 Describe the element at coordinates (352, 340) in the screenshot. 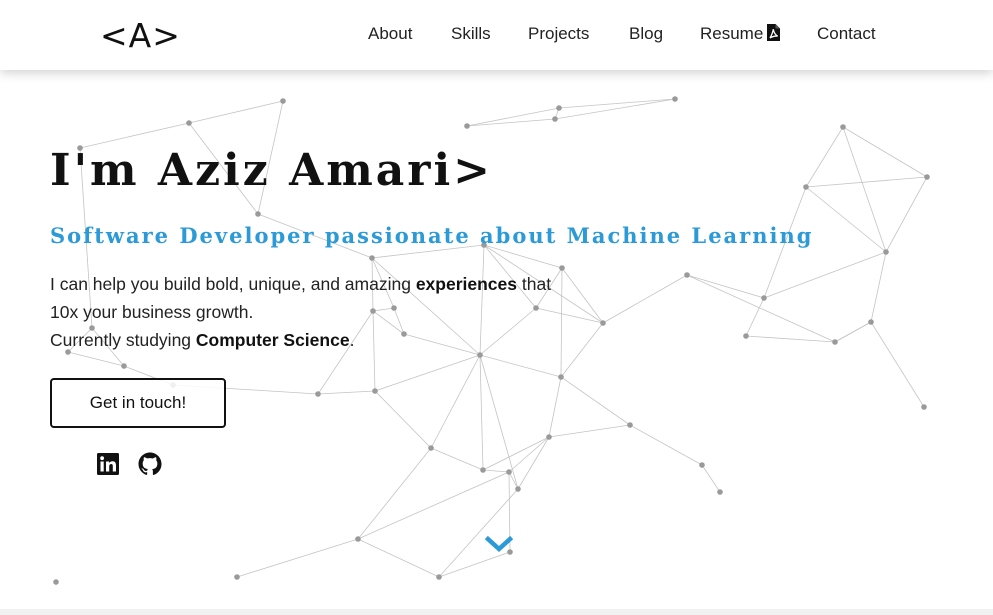

I see `intro-text: .` at that location.